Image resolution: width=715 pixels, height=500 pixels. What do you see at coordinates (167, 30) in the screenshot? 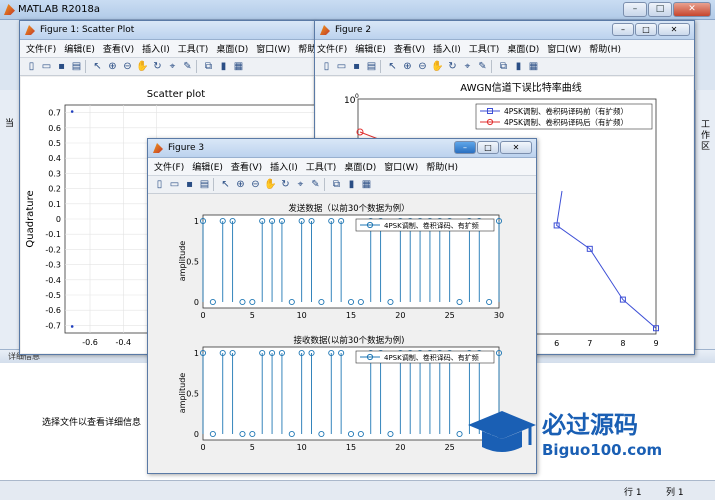
I see `figure1-title-bar: Figure 1: Scatter Plot` at bounding box center [167, 30].